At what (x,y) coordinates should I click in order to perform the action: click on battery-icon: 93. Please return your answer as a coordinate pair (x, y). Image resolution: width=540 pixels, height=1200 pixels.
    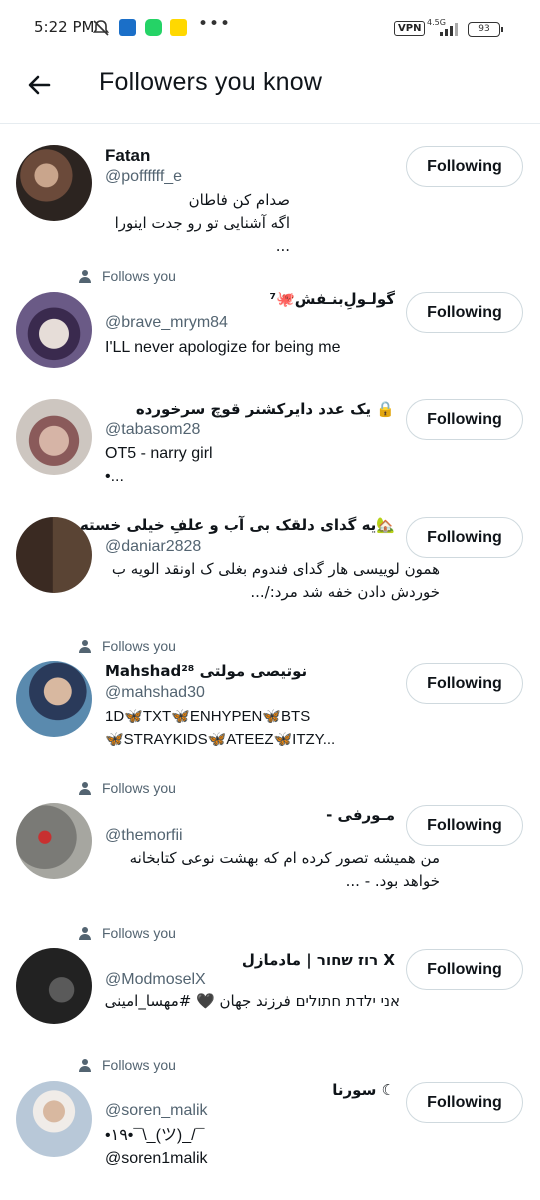
    Looking at the image, I should click on (485, 29).